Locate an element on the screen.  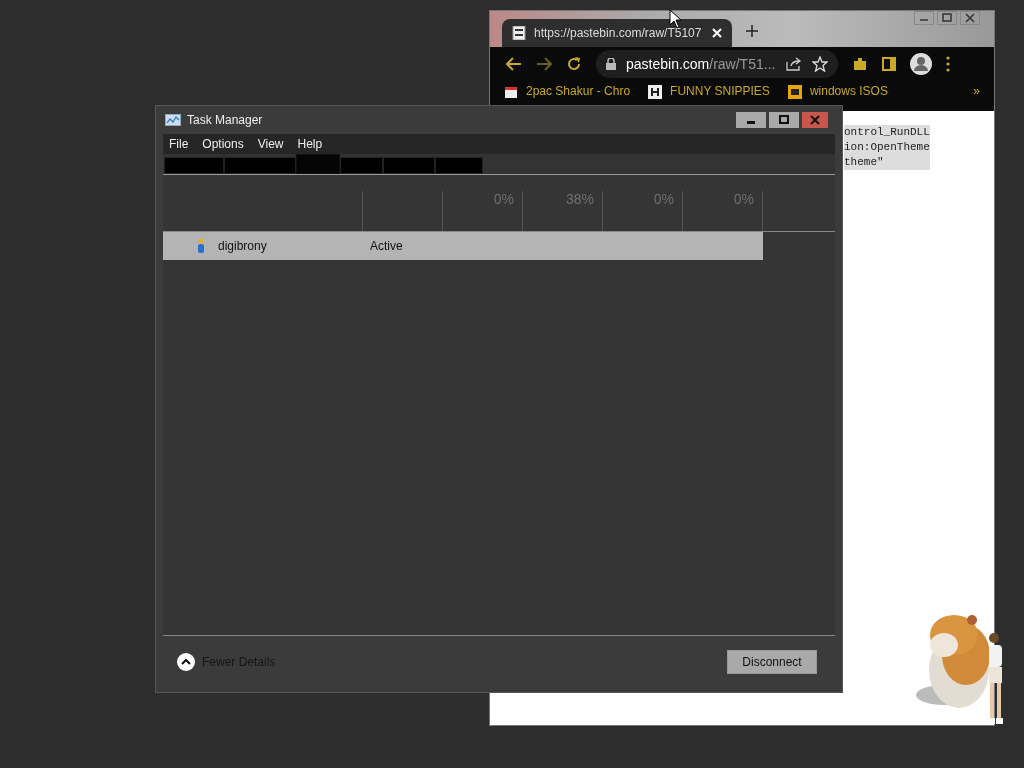
browser-tab: https://pastebin.com/raw/T5107 is located at coordinates (617, 33).